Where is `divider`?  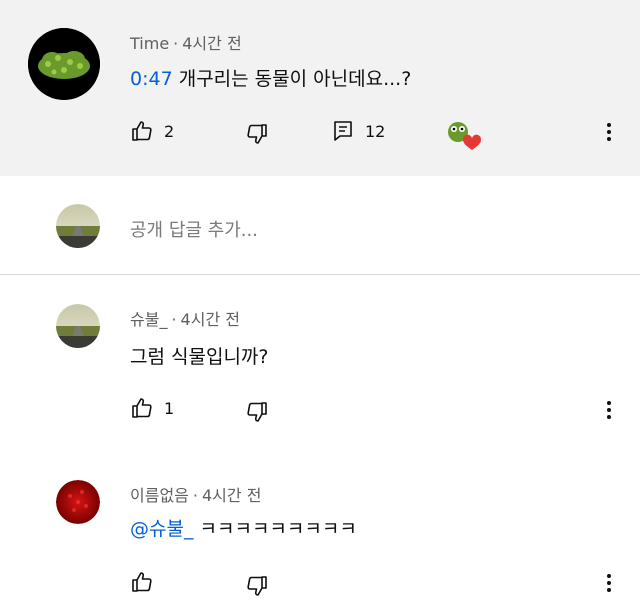
divider is located at coordinates (320, 274).